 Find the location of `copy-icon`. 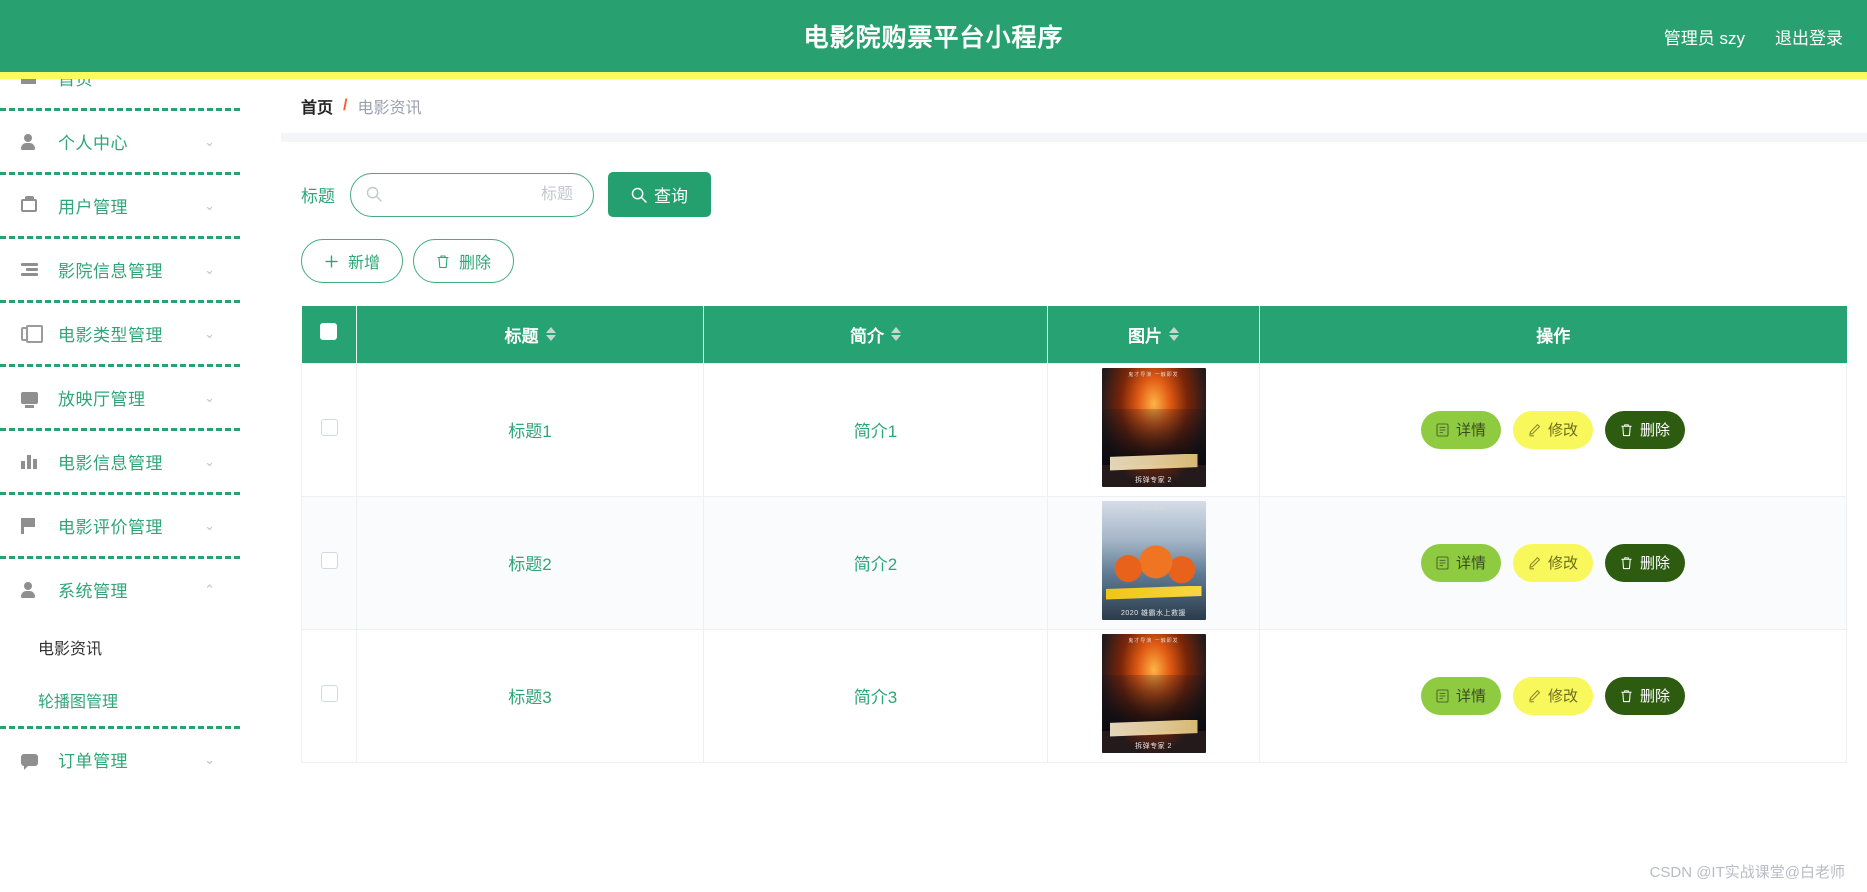

copy-icon is located at coordinates (34, 334).